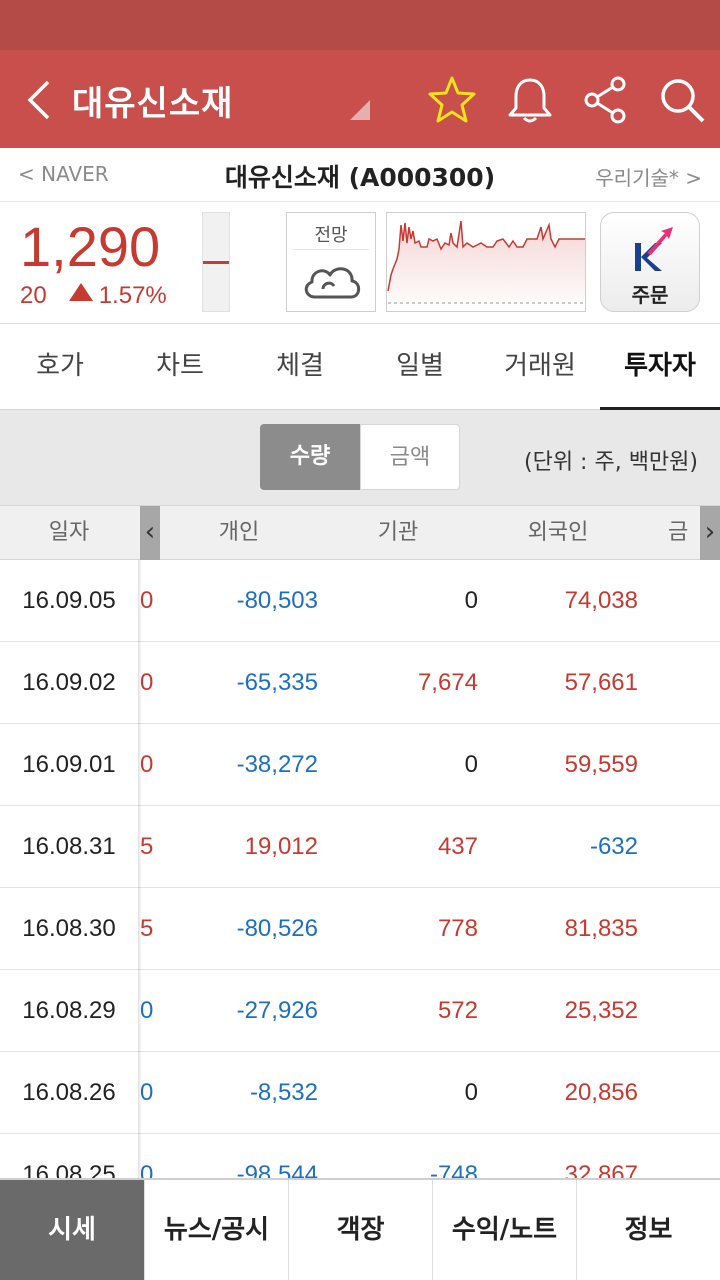 The width and height of the screenshot is (720, 1280). I want to click on search-icon, so click(682, 100).